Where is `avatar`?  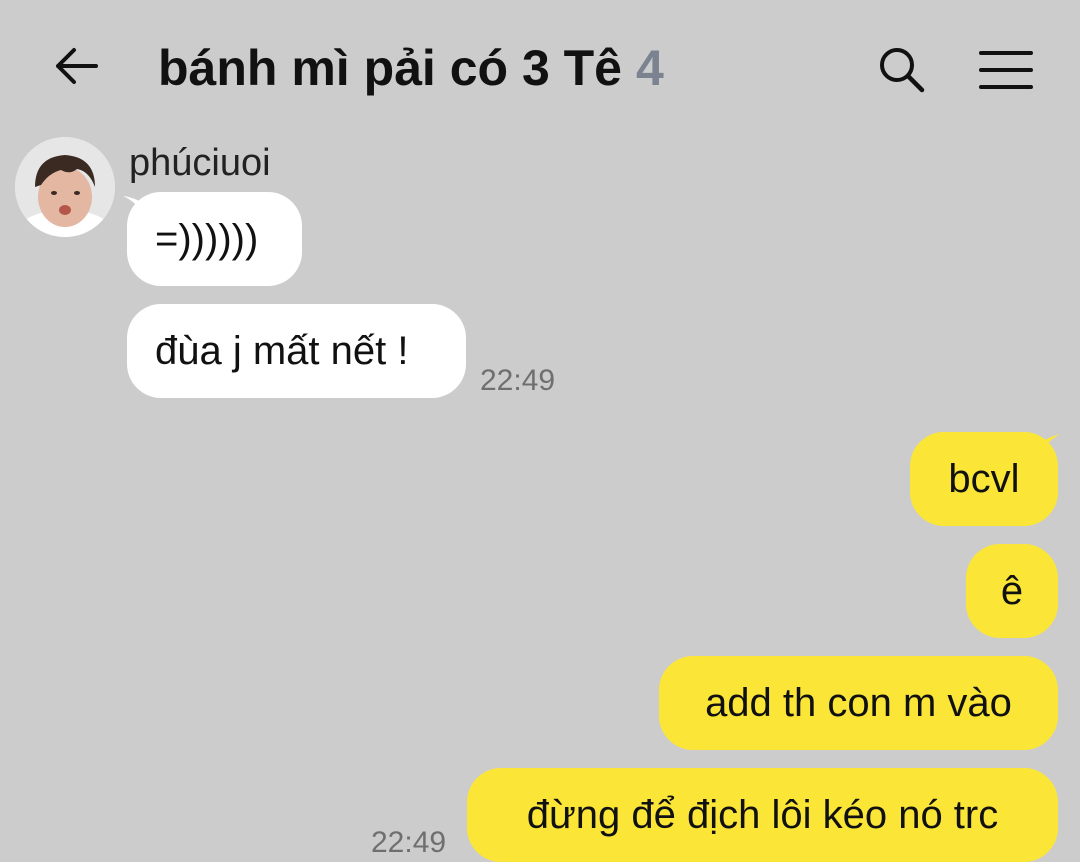
avatar is located at coordinates (65, 187).